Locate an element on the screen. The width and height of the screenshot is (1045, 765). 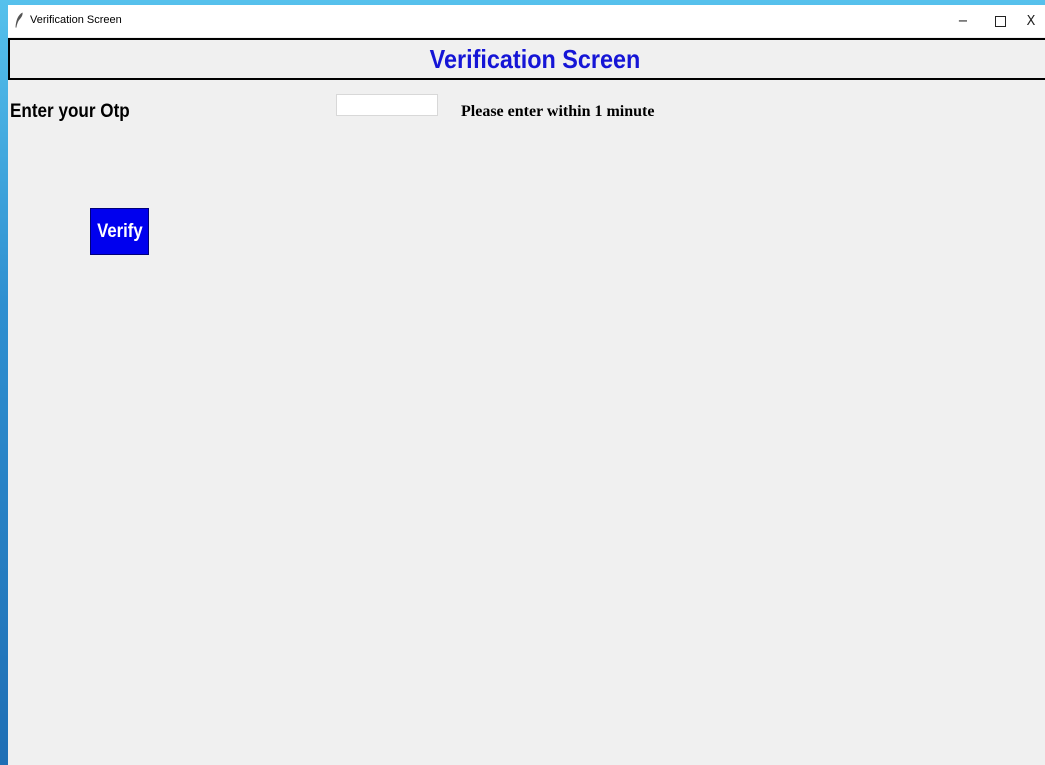
feather-icon is located at coordinates (19, 20).